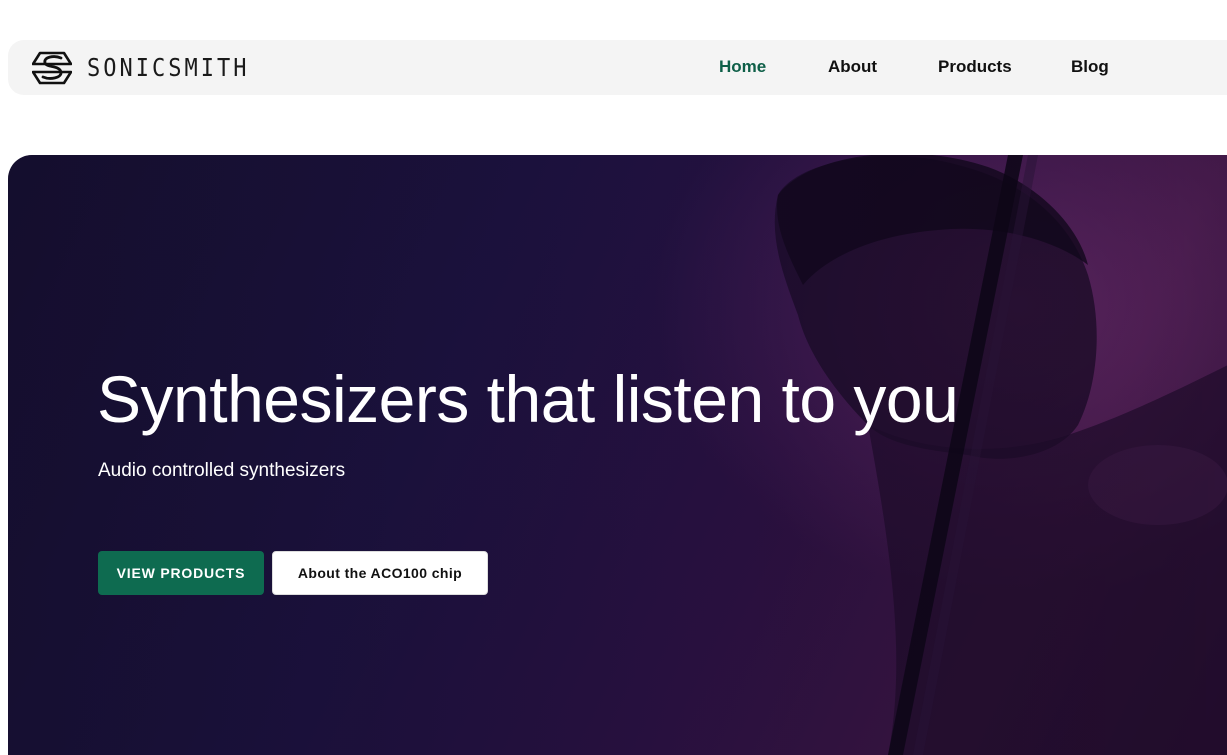 The image size is (1227, 755). What do you see at coordinates (52, 68) in the screenshot?
I see `sonicsmith-logo-icon` at bounding box center [52, 68].